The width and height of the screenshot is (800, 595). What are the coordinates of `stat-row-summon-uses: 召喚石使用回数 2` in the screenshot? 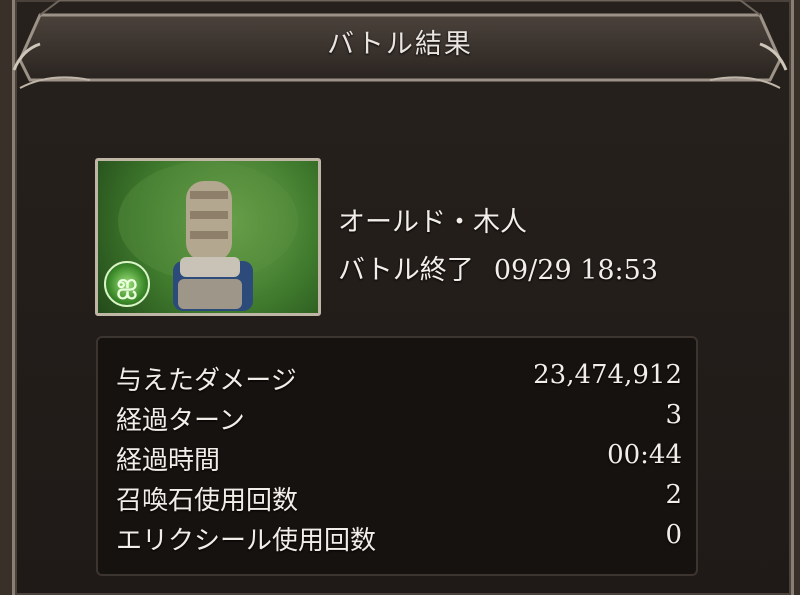 It's located at (399, 499).